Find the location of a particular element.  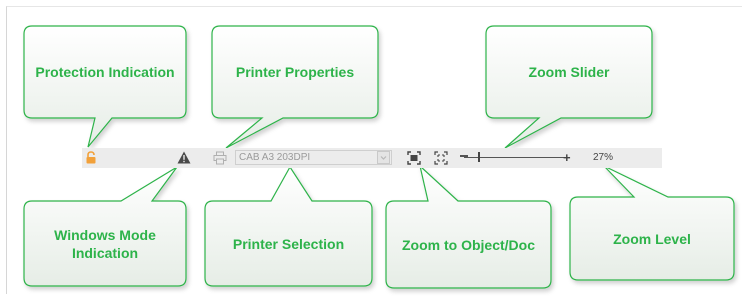

status-bar: CAB A3 203DPI + 27% is located at coordinates (372, 158).